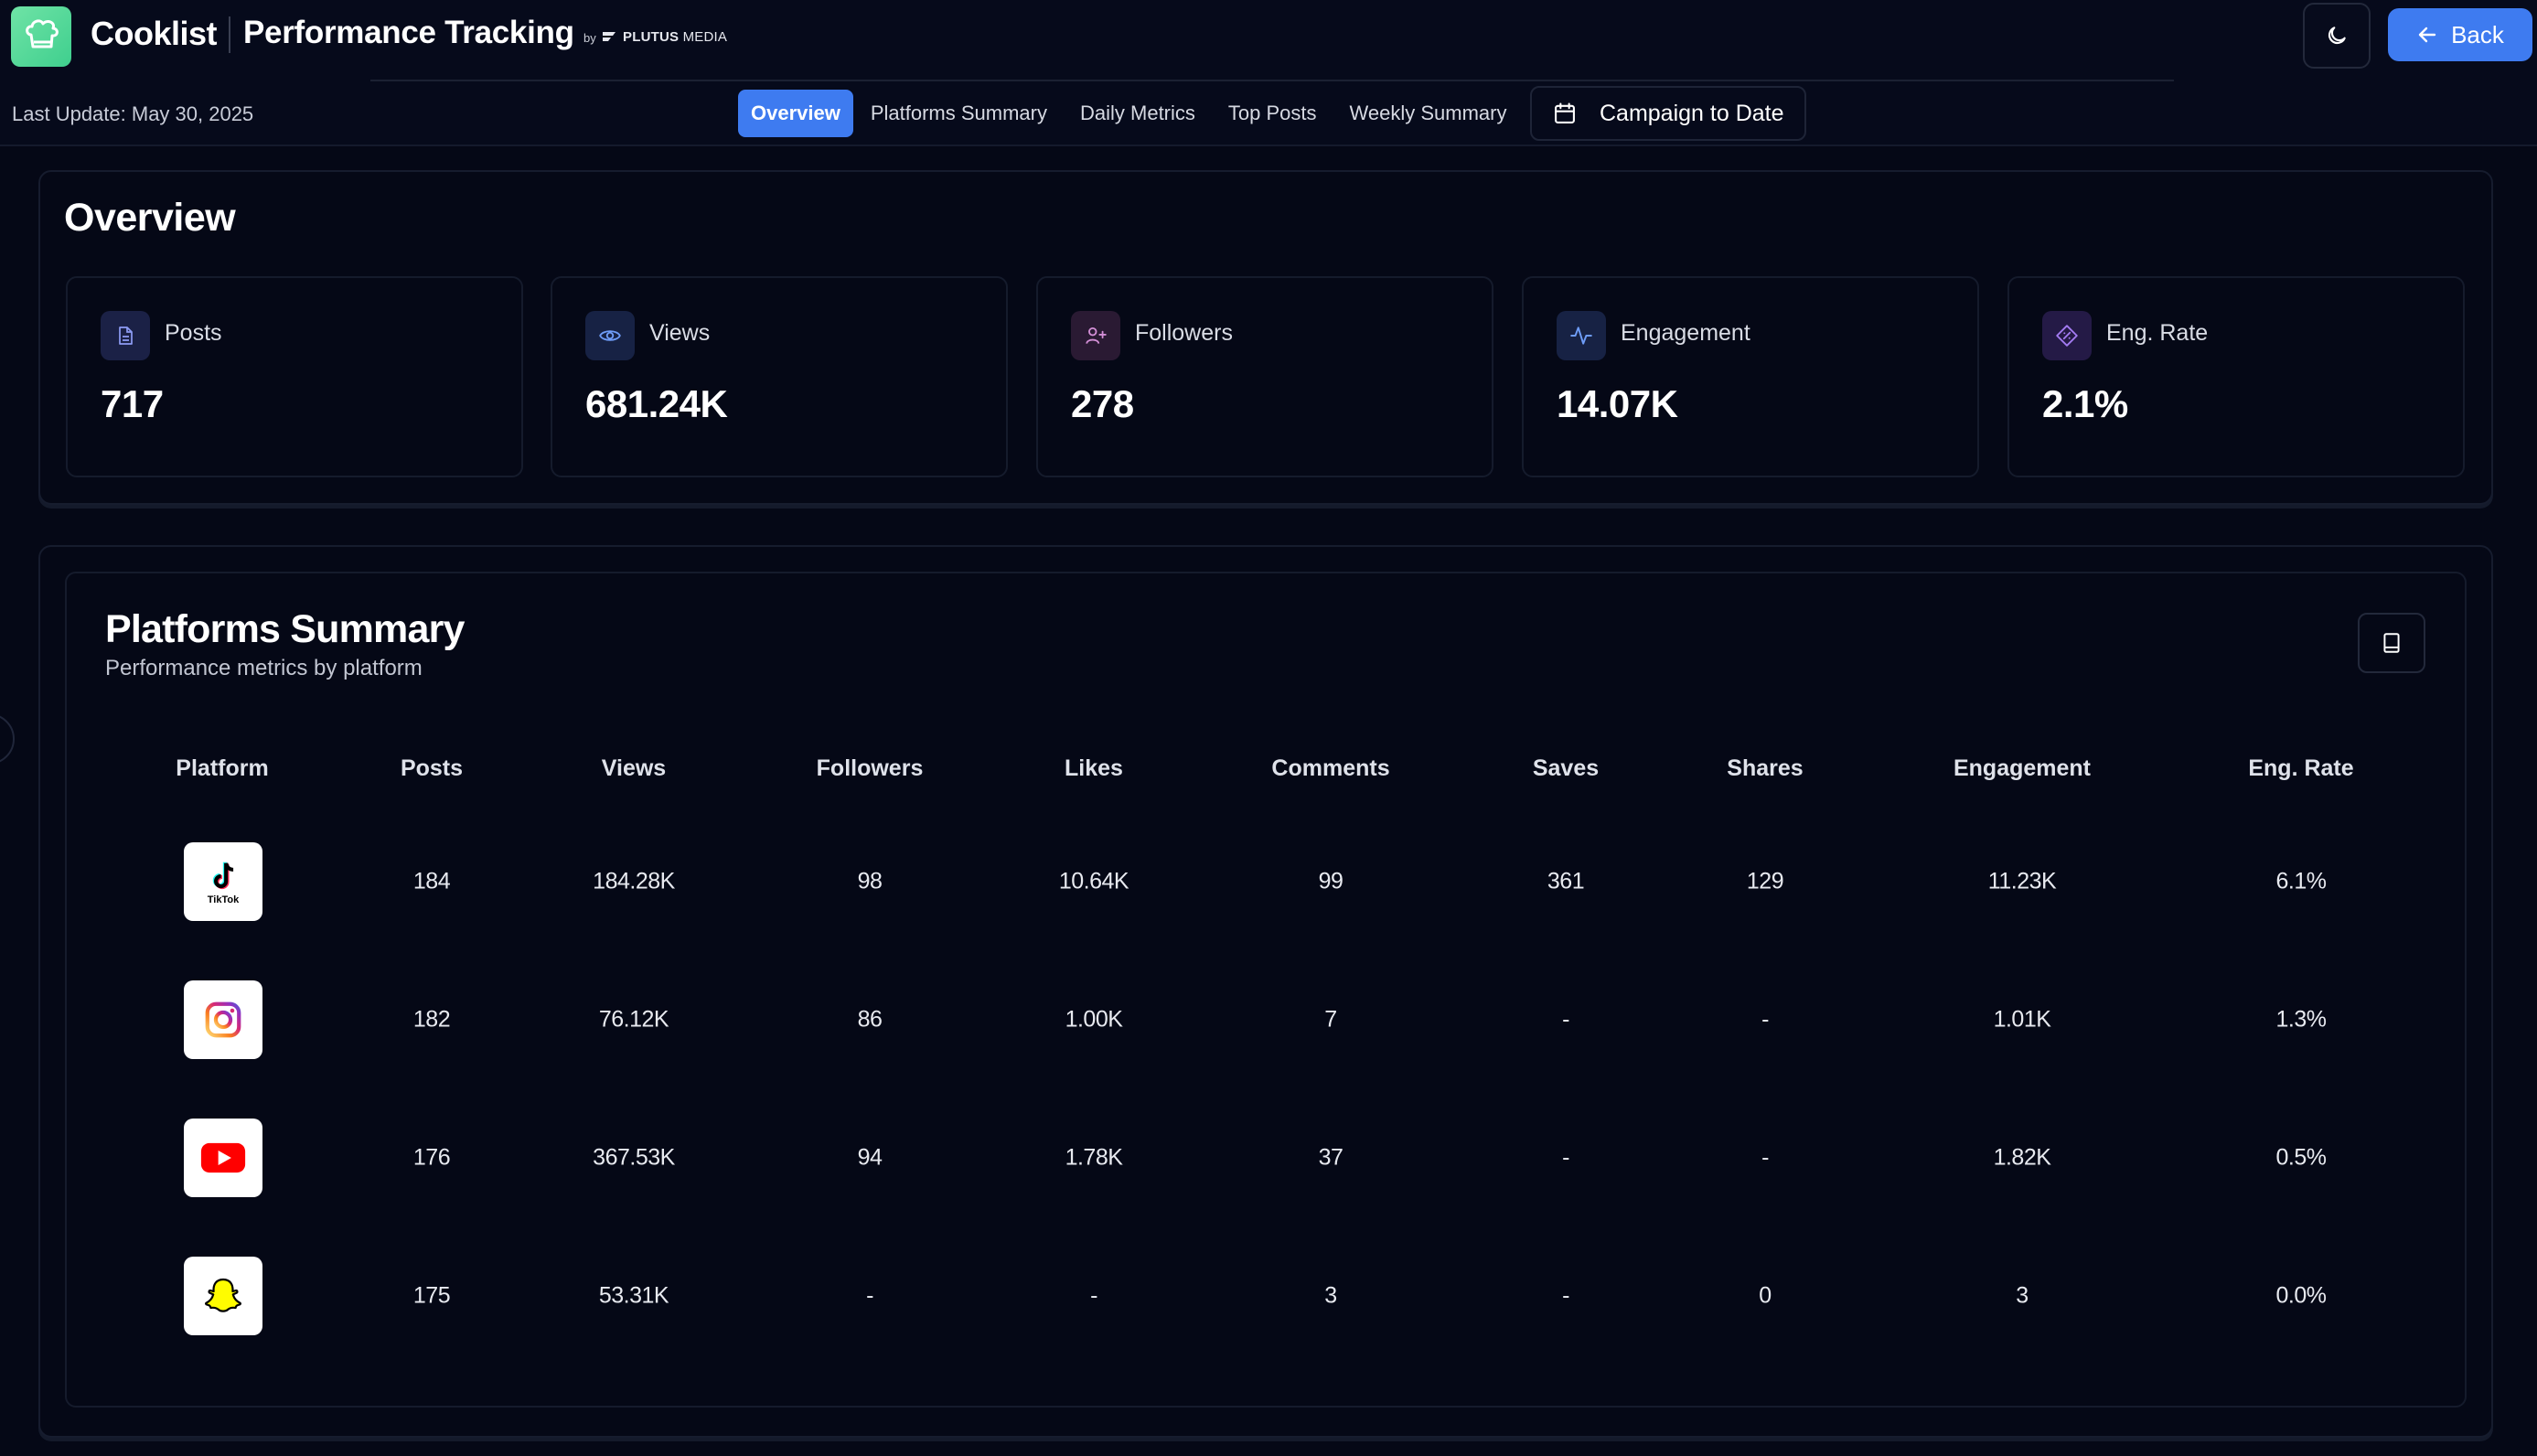 The image size is (2537, 1456). Describe the element at coordinates (194, 333) in the screenshot. I see `stat-label: Posts` at that location.